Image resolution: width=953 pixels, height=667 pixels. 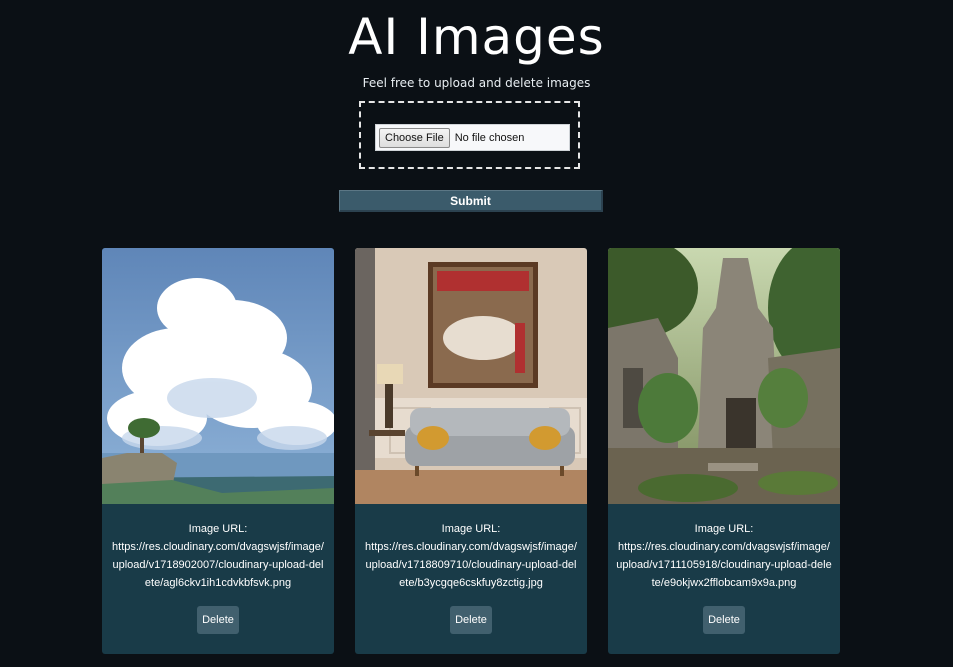 I want to click on submit-button: Submit, so click(x=471, y=201).